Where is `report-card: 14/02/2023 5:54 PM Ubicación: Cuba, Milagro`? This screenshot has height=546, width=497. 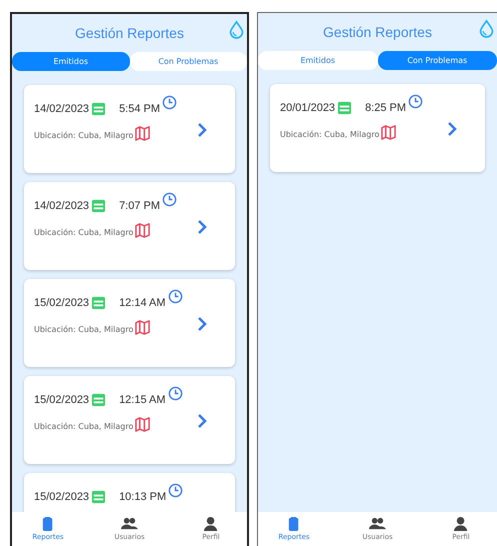 report-card: 14/02/2023 5:54 PM Ubicación: Cuba, Milagro is located at coordinates (129, 129).